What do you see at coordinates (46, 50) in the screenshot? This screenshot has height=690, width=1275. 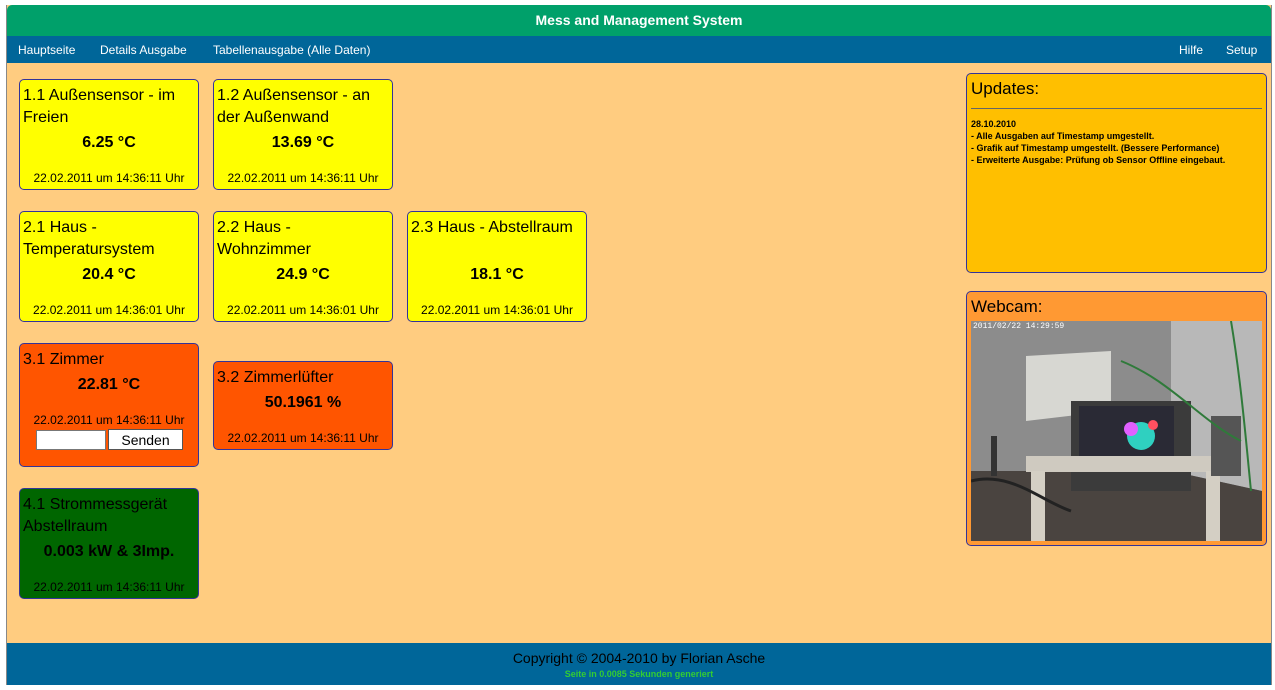 I see `nav-hauptseite: Hauptseite` at bounding box center [46, 50].